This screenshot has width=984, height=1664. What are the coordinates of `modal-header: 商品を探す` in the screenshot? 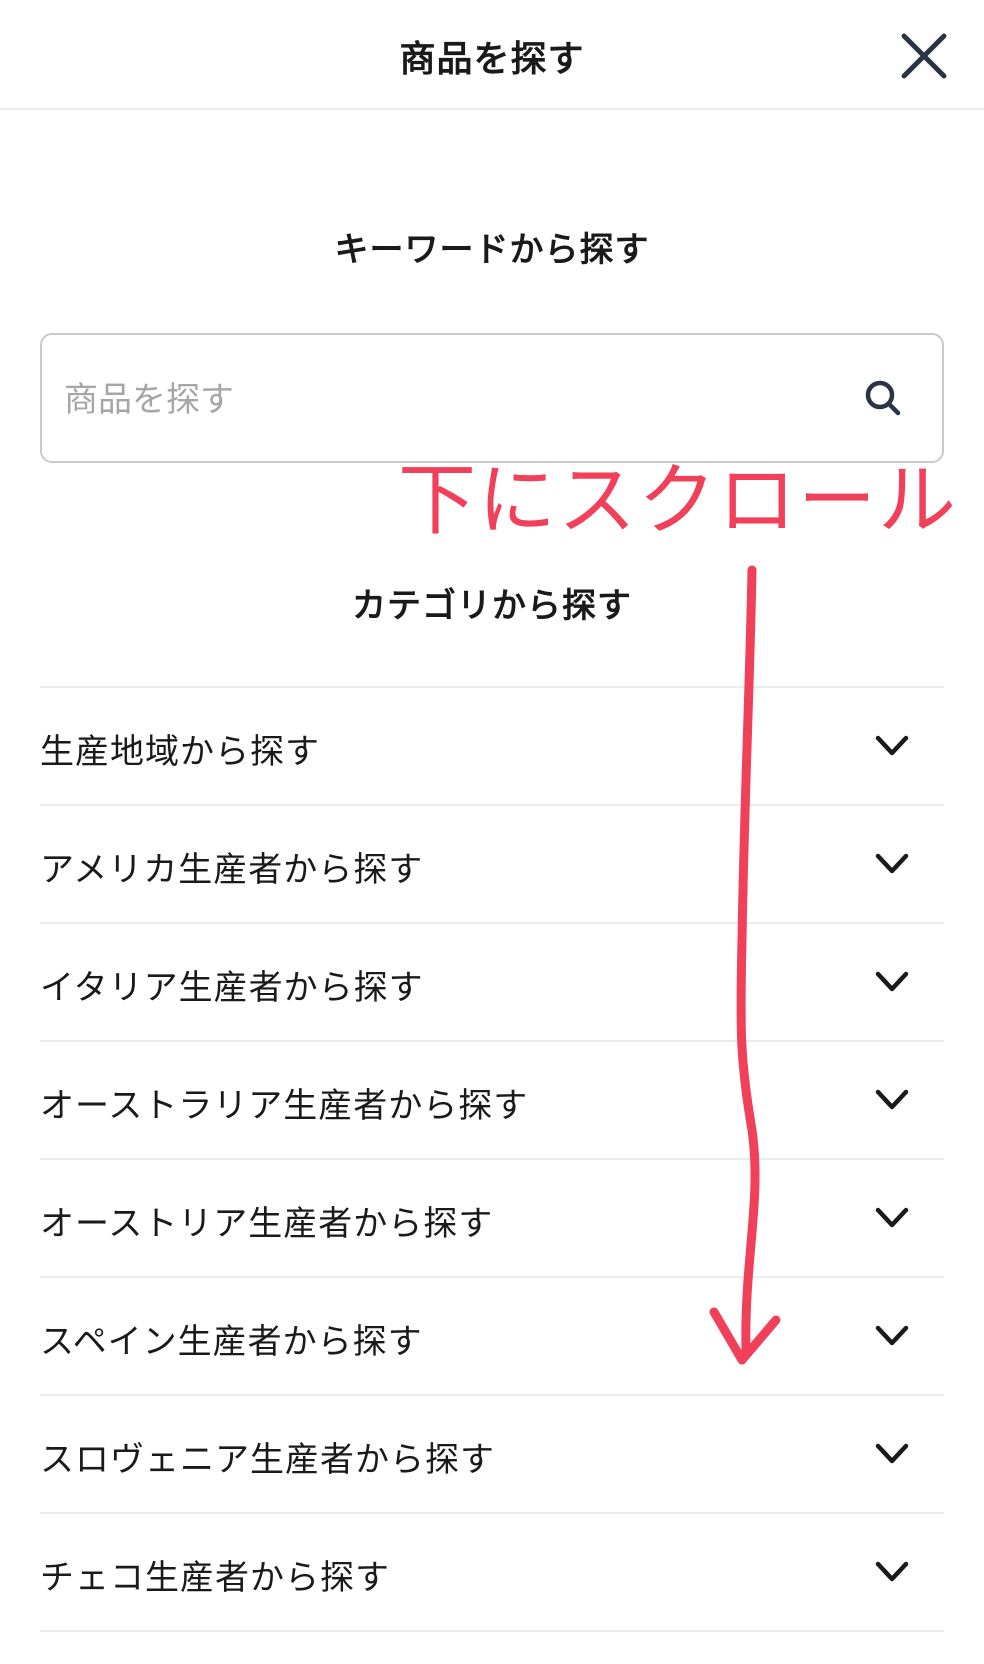 It's located at (492, 55).